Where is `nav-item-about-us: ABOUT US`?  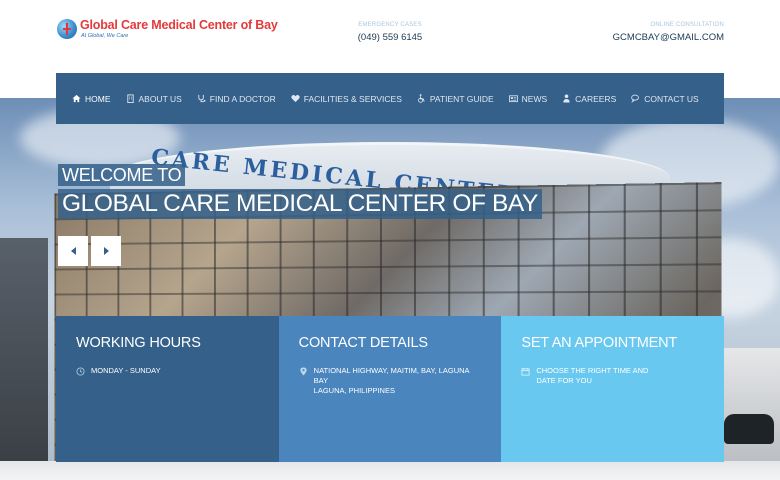 nav-item-about-us: ABOUT US is located at coordinates (154, 99).